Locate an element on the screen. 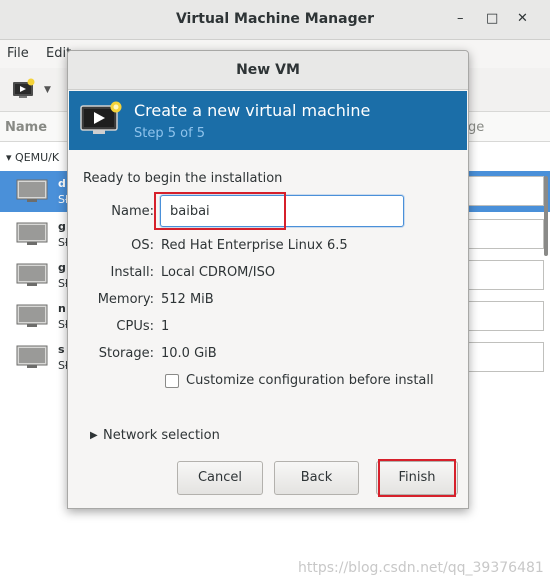 The image size is (550, 587). expander-arrow-icon: ▶ is located at coordinates (94, 435).